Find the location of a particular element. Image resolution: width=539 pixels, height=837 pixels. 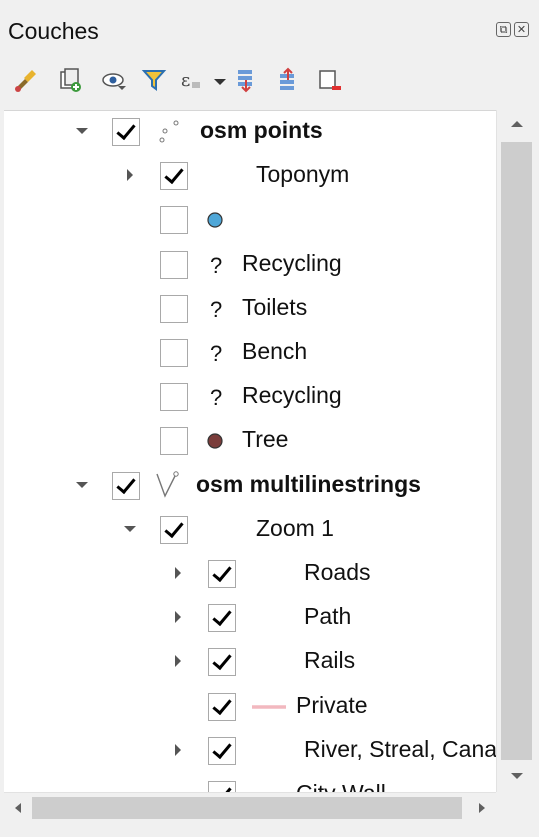

expand-all-icon is located at coordinates (246, 80).